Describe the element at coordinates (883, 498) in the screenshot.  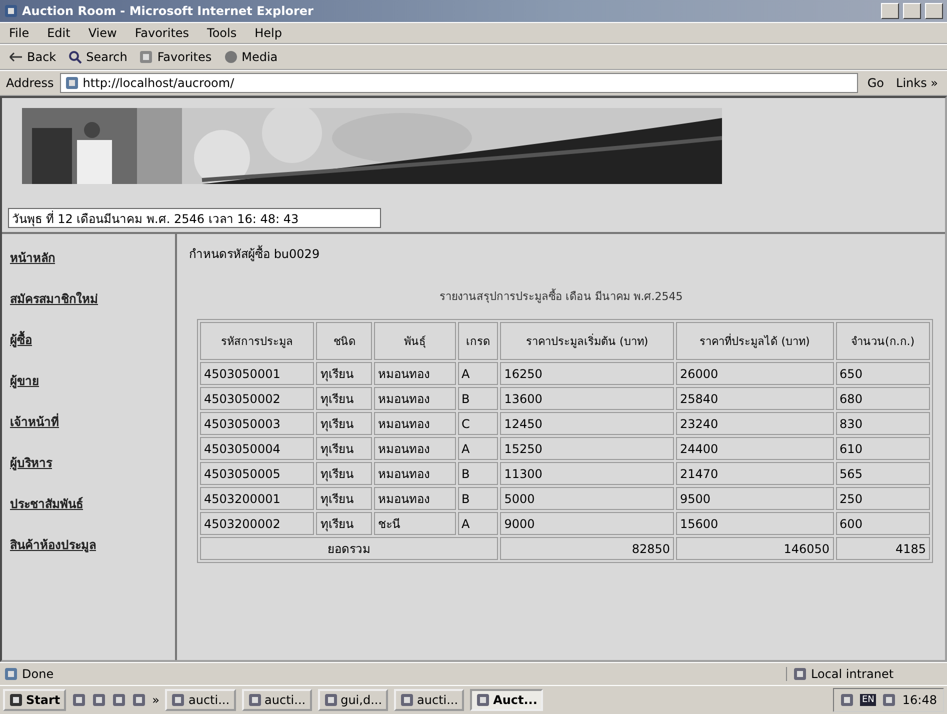
I see `table-cell: 250` at that location.